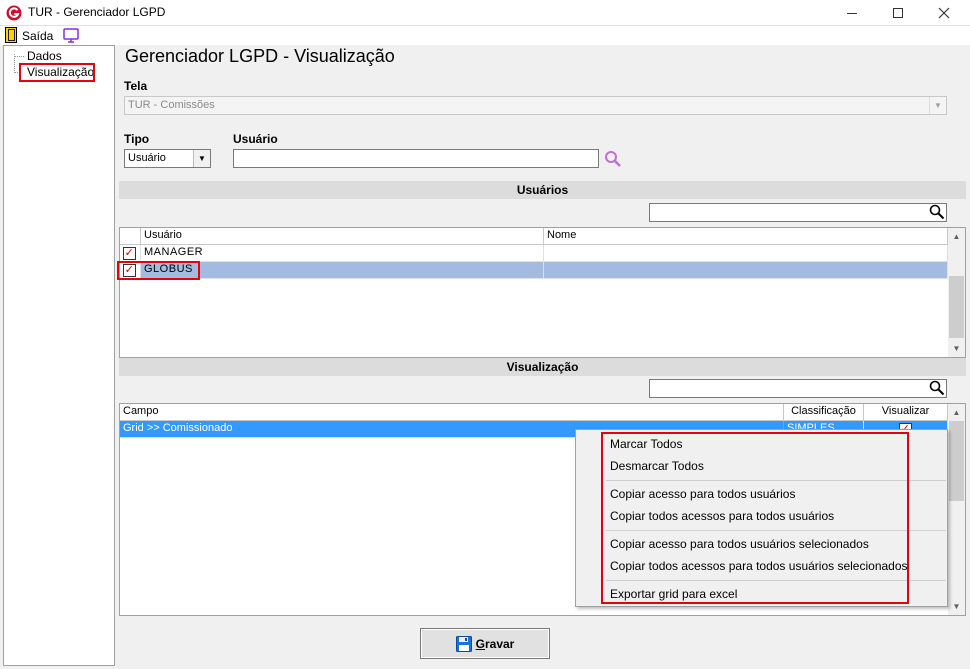  Describe the element at coordinates (499, 643) in the screenshot. I see `gravar-label: ravar` at that location.